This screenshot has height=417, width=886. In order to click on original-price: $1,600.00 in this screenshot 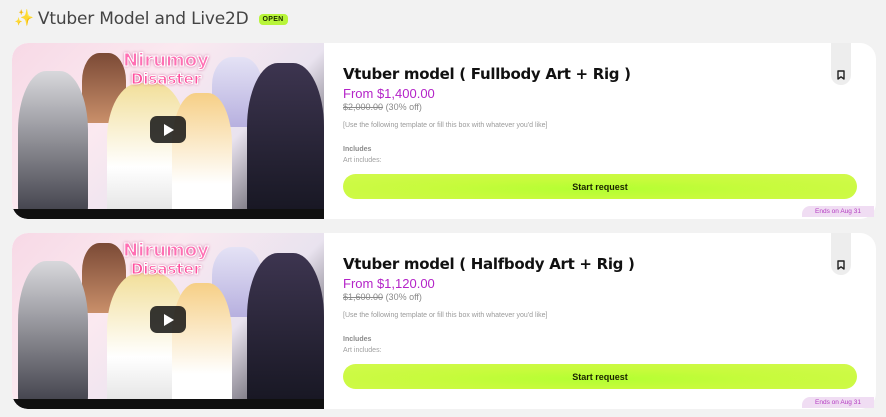, I will do `click(363, 297)`.